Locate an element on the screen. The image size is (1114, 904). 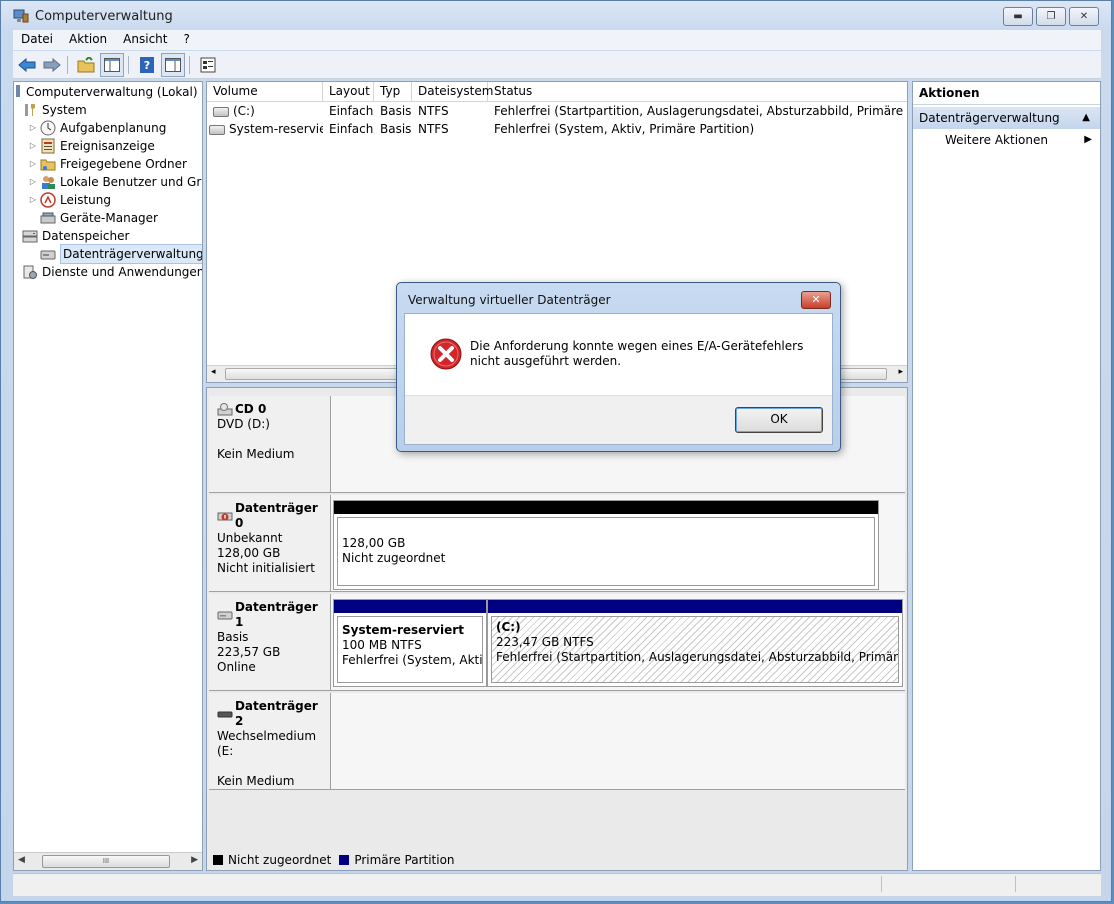
action-pane-icon is located at coordinates (173, 64).